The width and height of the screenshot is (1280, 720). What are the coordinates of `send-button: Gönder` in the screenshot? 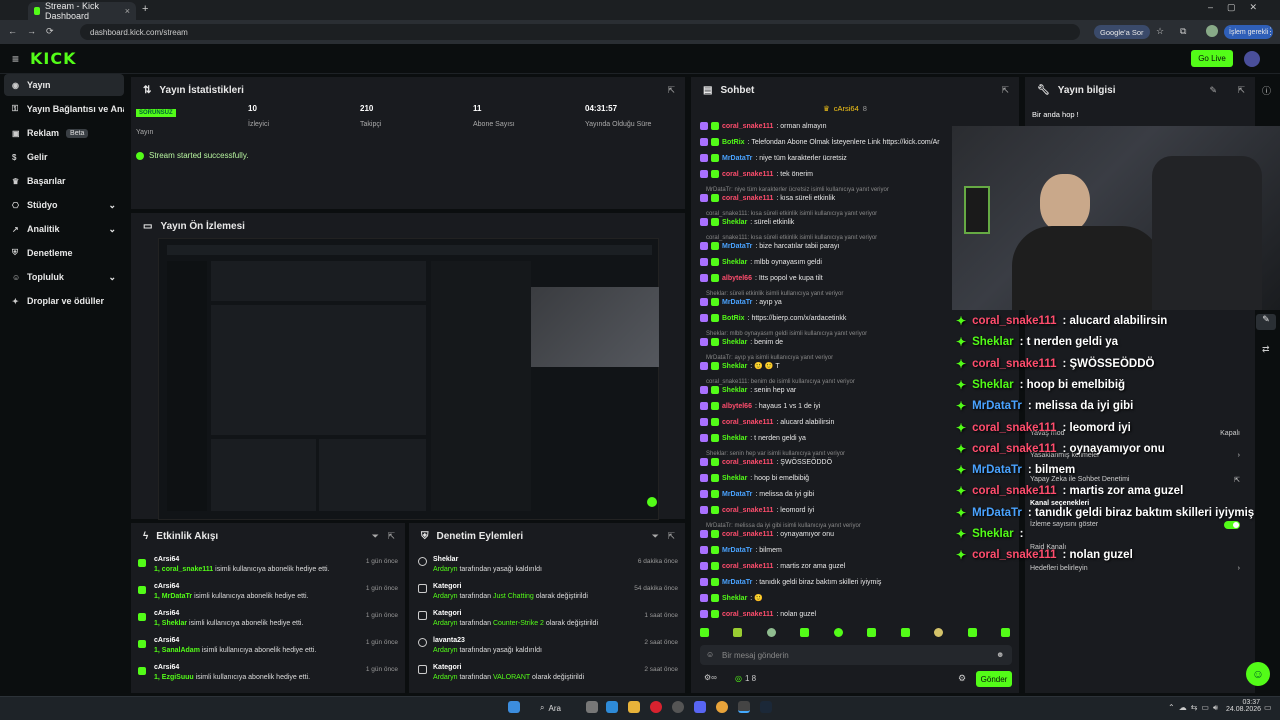 It's located at (994, 679).